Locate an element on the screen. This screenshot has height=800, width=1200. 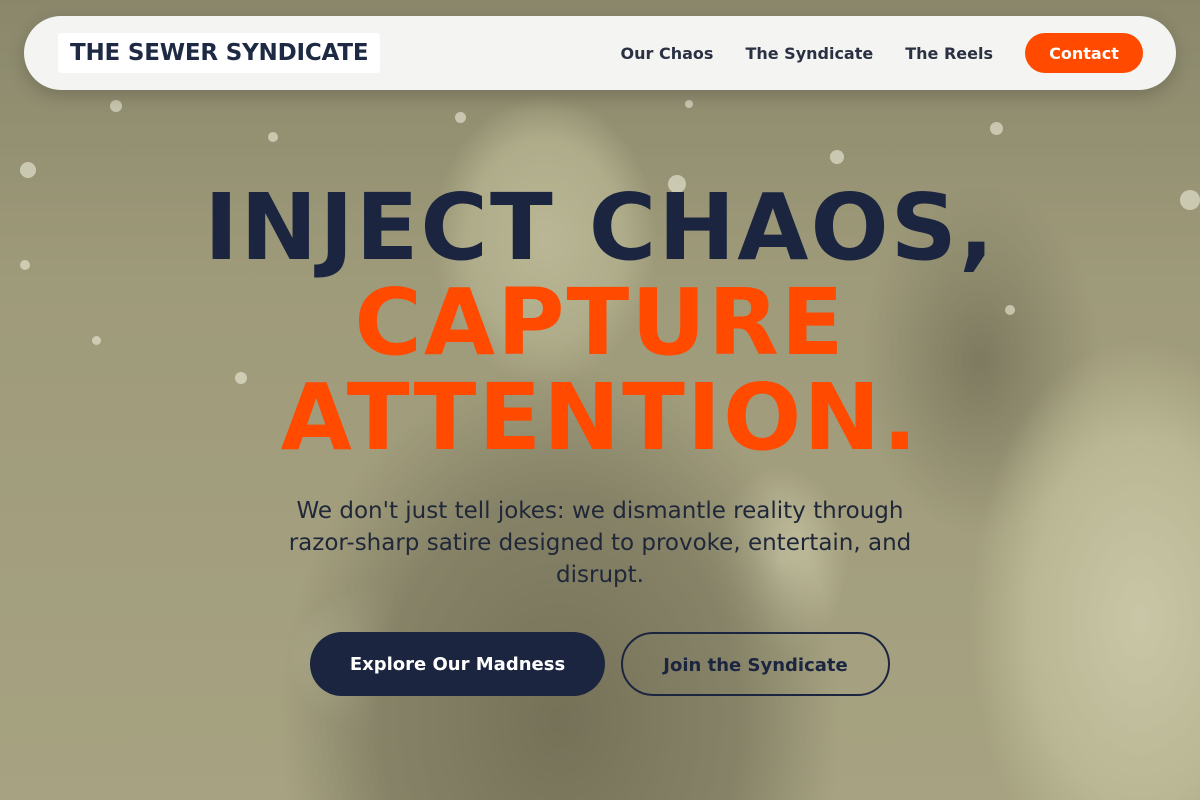
nav-link-our-chaos: Our Chaos is located at coordinates (667, 53).